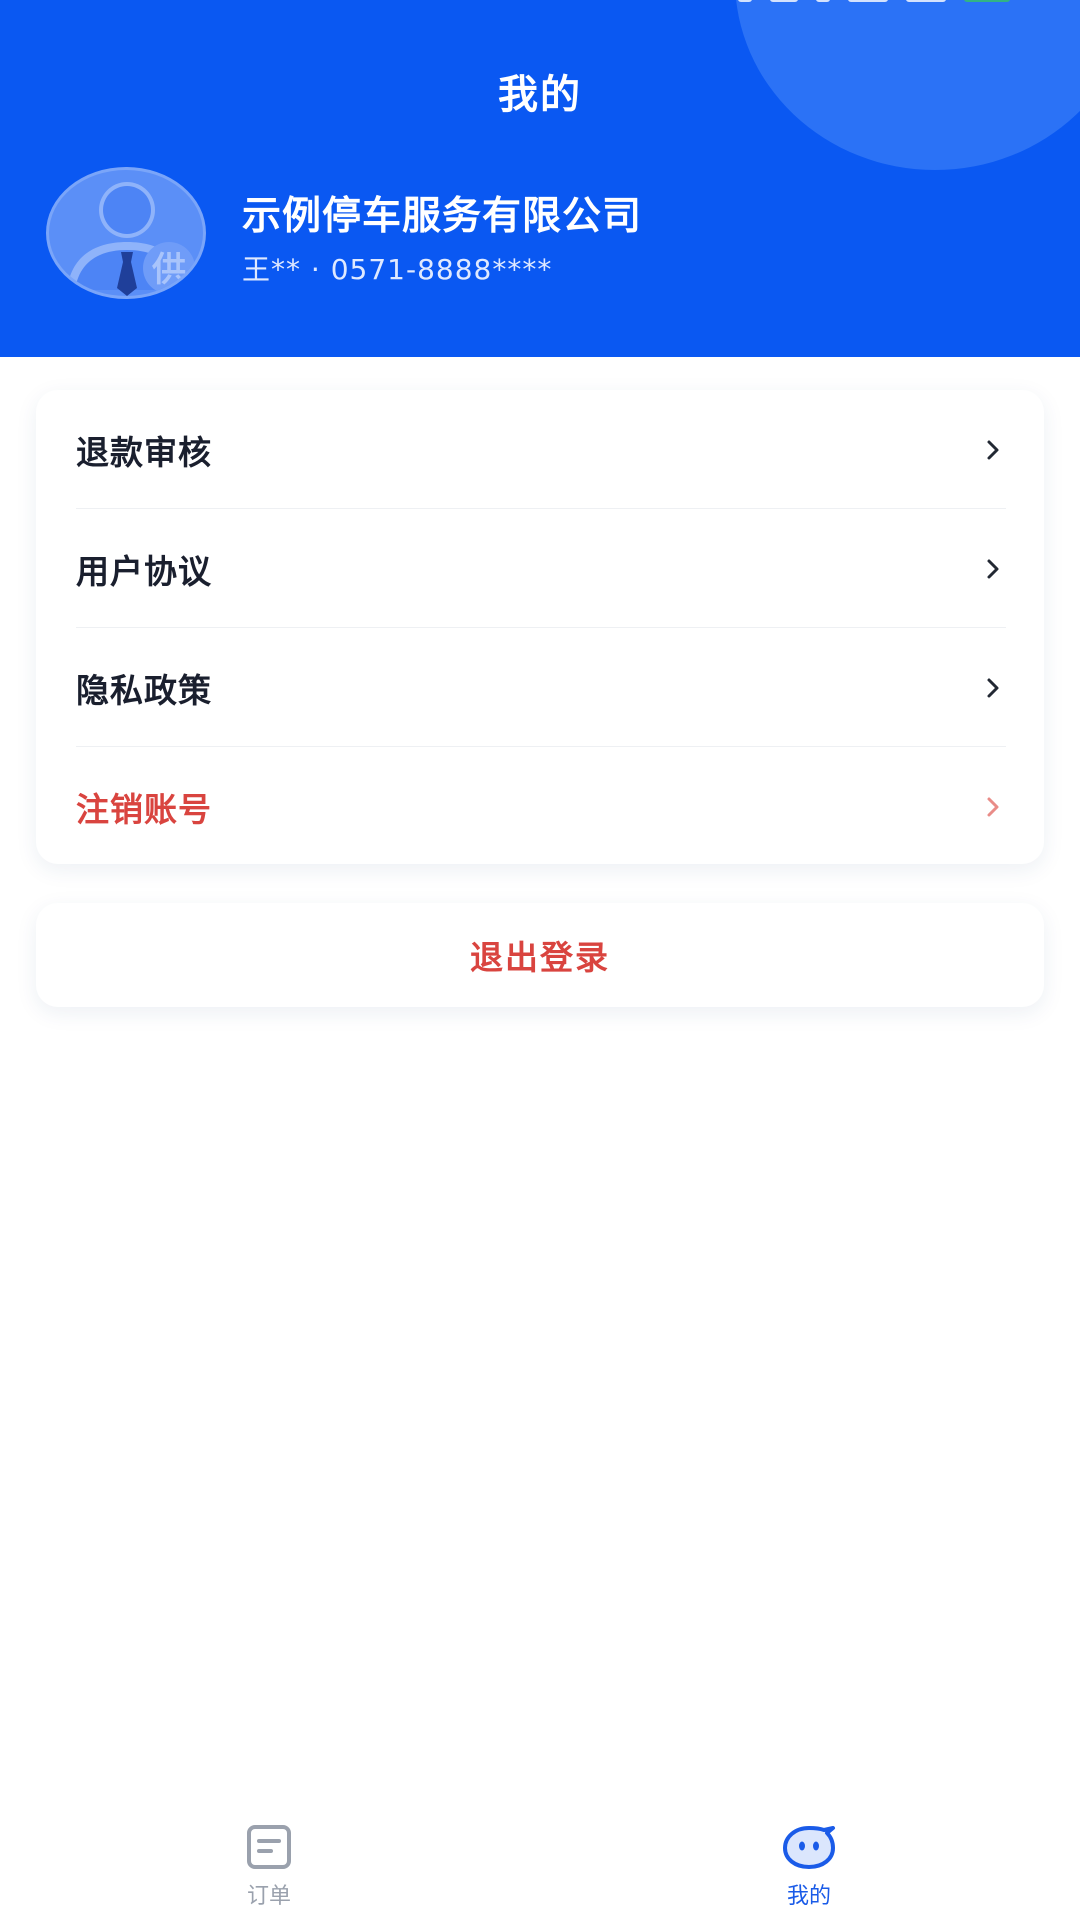 The image size is (1080, 1920). I want to click on company-name: 示例停车服务有限公司, so click(442, 216).